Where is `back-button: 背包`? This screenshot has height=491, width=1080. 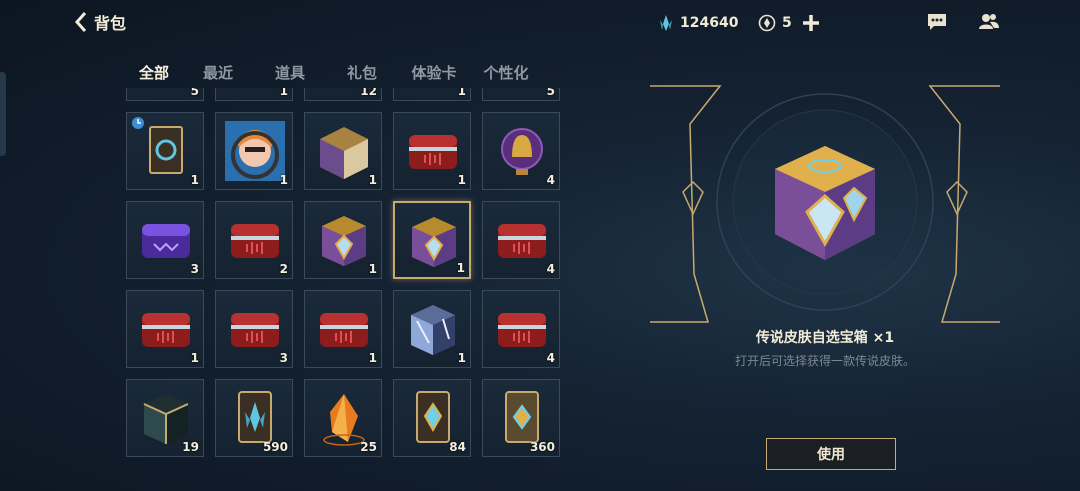 back-button: 背包 is located at coordinates (100, 22).